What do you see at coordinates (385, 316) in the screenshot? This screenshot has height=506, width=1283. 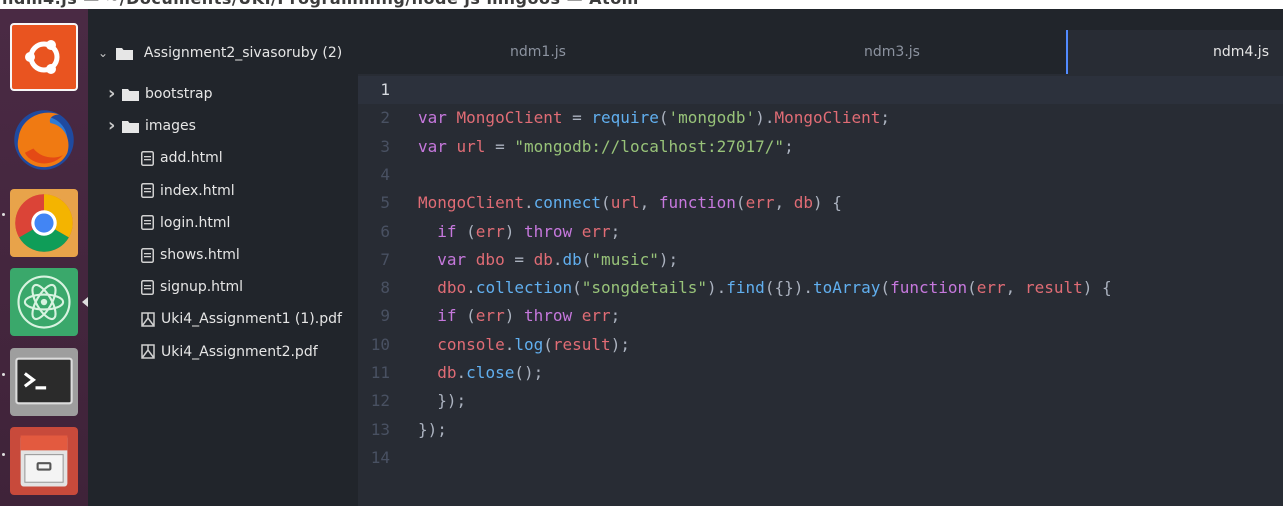 I see `line-number: 9` at bounding box center [385, 316].